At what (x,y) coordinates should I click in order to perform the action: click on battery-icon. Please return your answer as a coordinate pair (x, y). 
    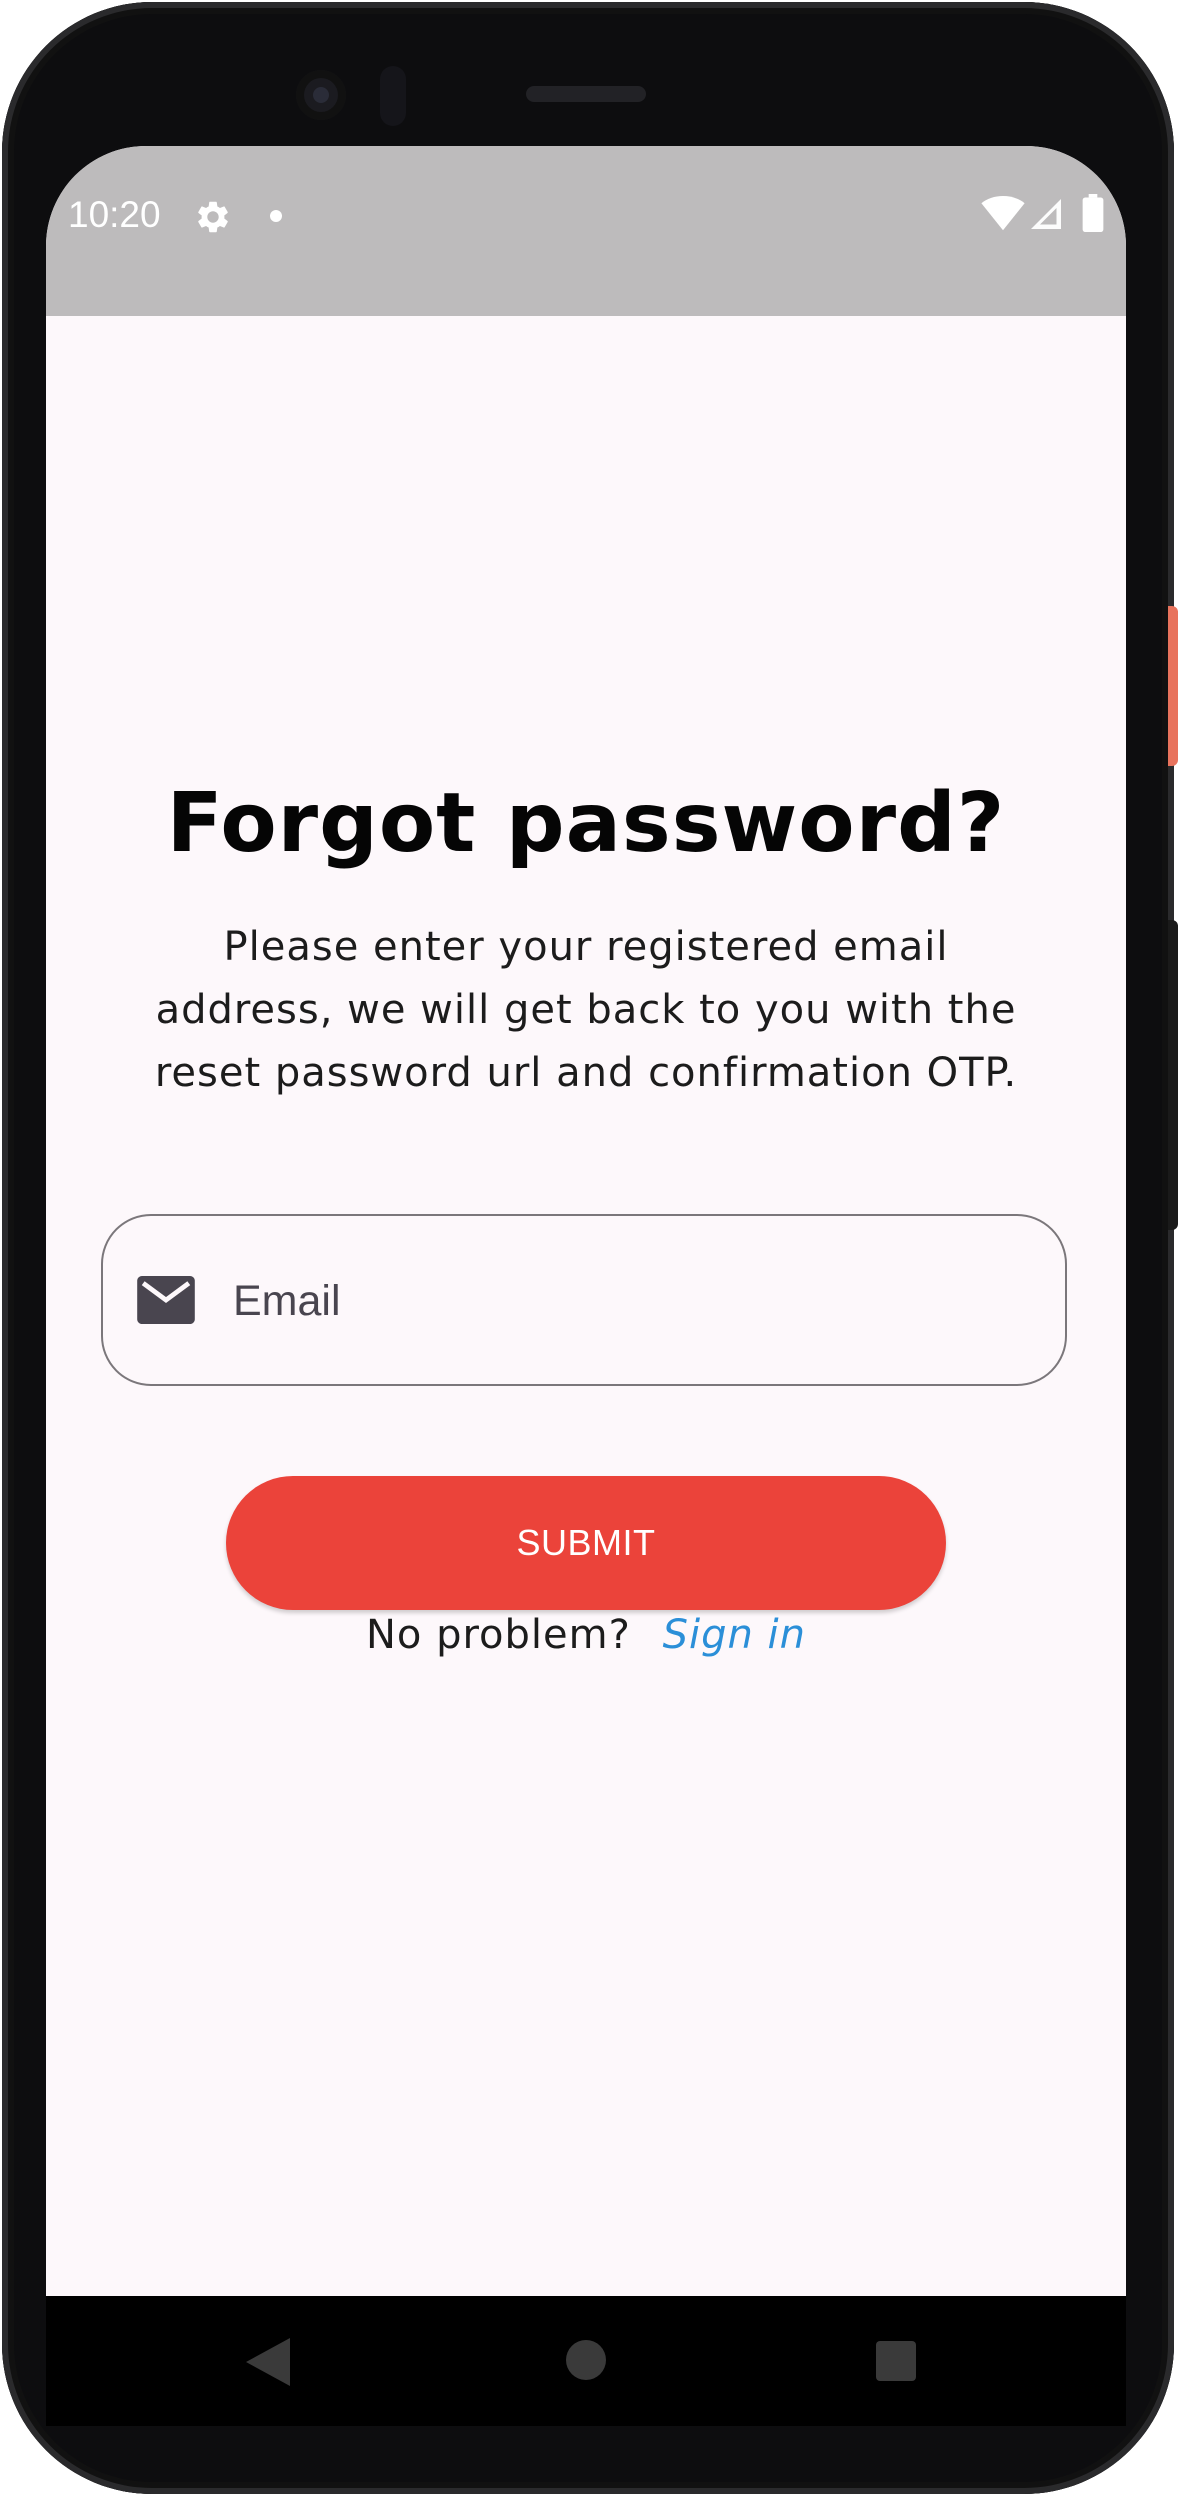
    Looking at the image, I should click on (1093, 213).